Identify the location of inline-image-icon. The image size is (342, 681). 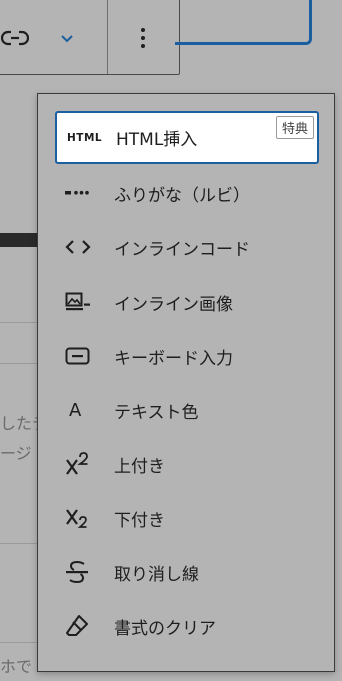
(77, 302).